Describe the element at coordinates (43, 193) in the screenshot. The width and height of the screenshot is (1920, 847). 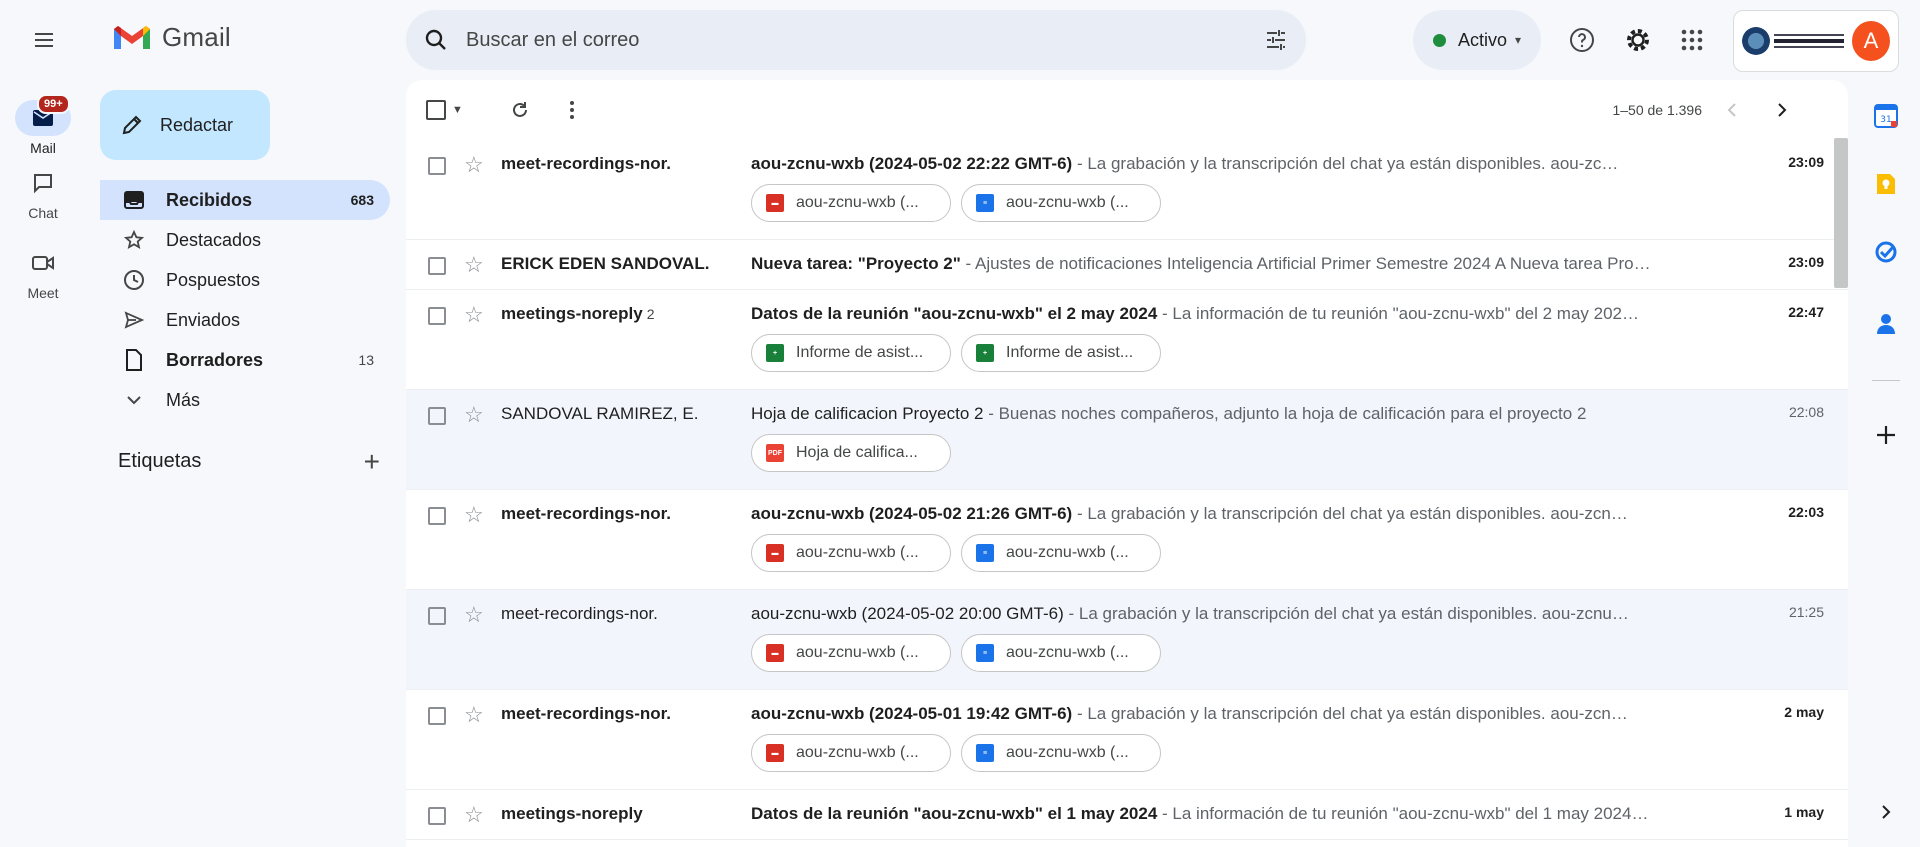
I see `rail-item-chat: Chat` at that location.